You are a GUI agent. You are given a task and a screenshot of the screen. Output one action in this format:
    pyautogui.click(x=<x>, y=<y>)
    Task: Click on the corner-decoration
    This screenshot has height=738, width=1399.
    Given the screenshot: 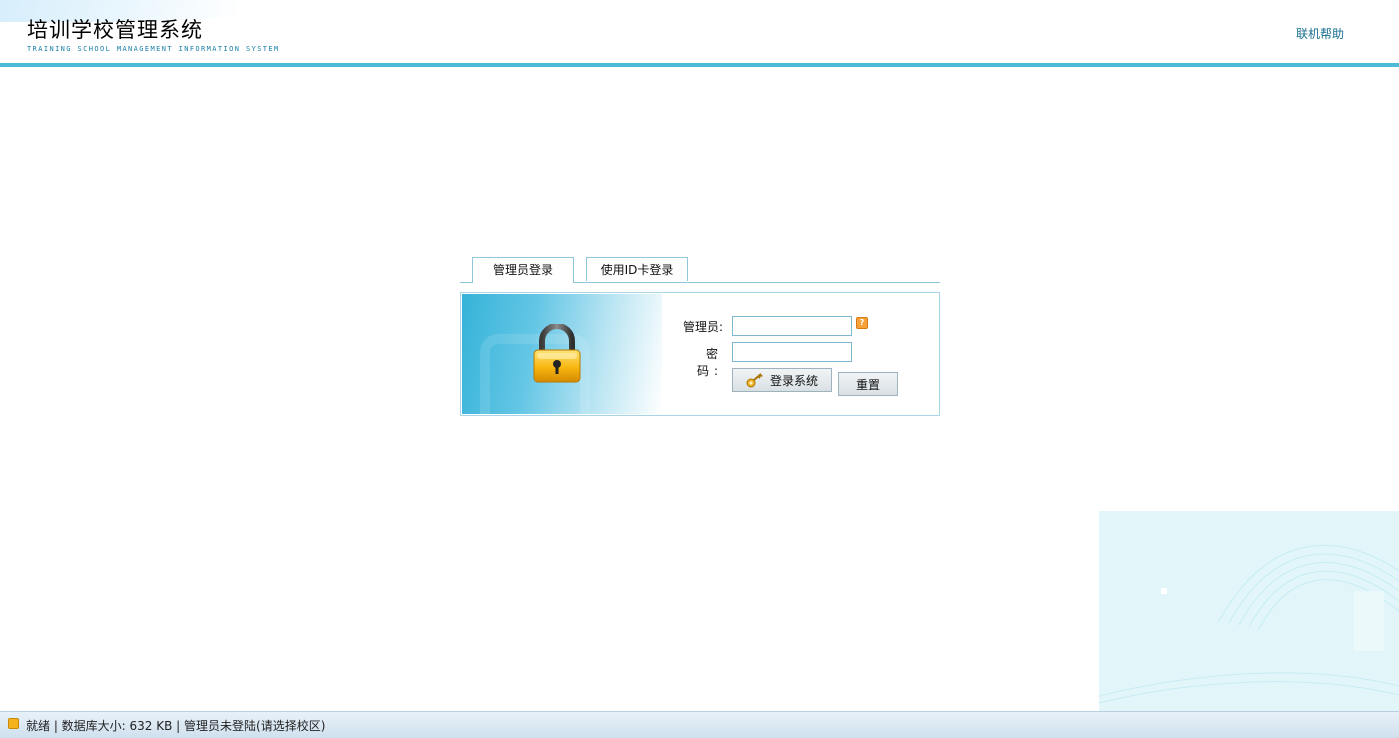 What is the action you would take?
    pyautogui.click(x=1249, y=611)
    